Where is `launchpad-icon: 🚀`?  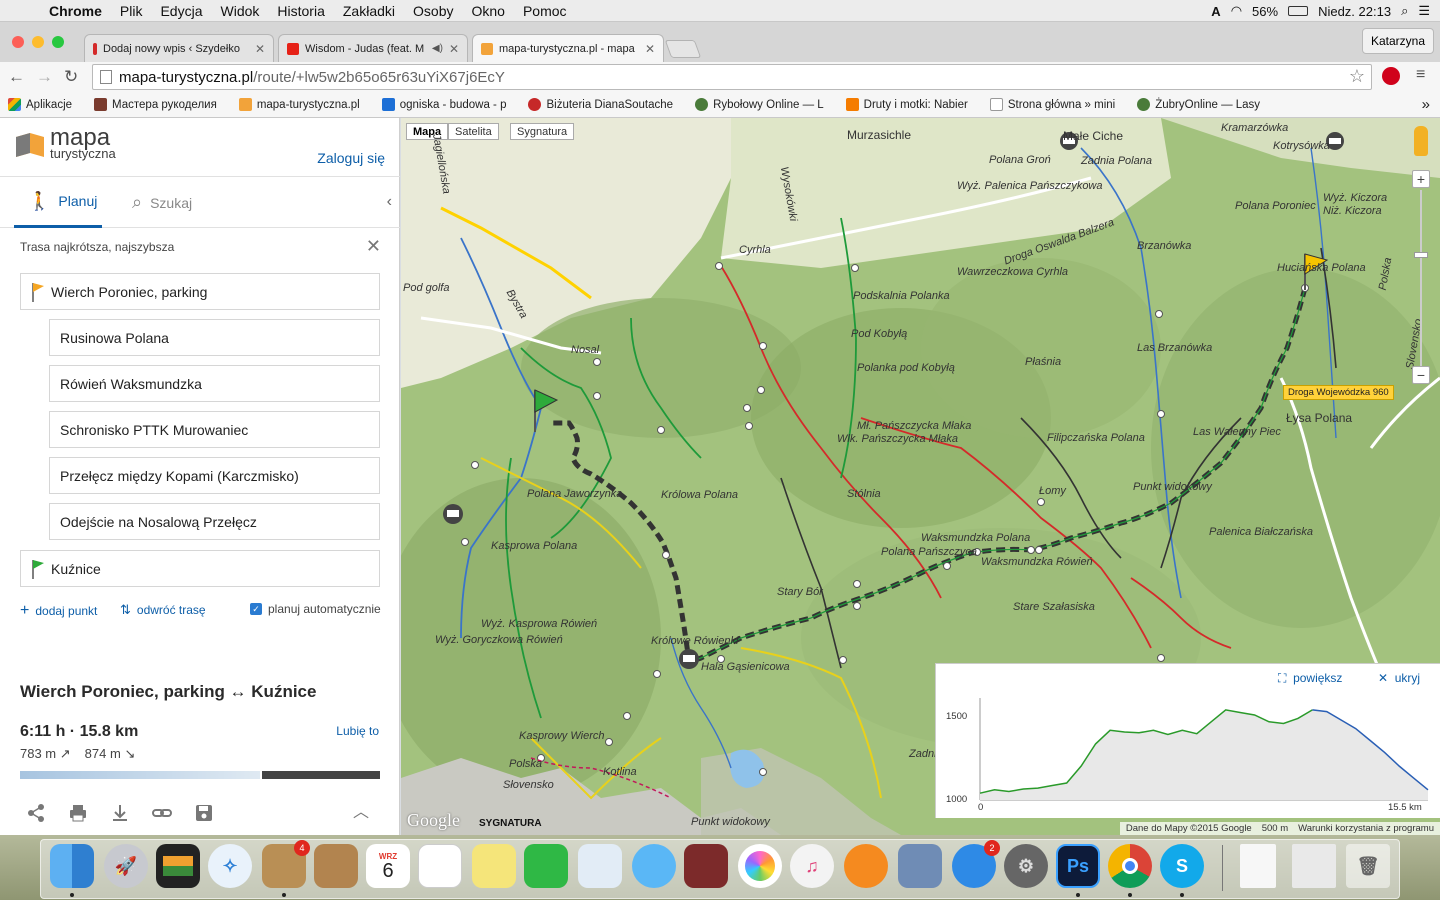
launchpad-icon: 🚀 is located at coordinates (126, 866).